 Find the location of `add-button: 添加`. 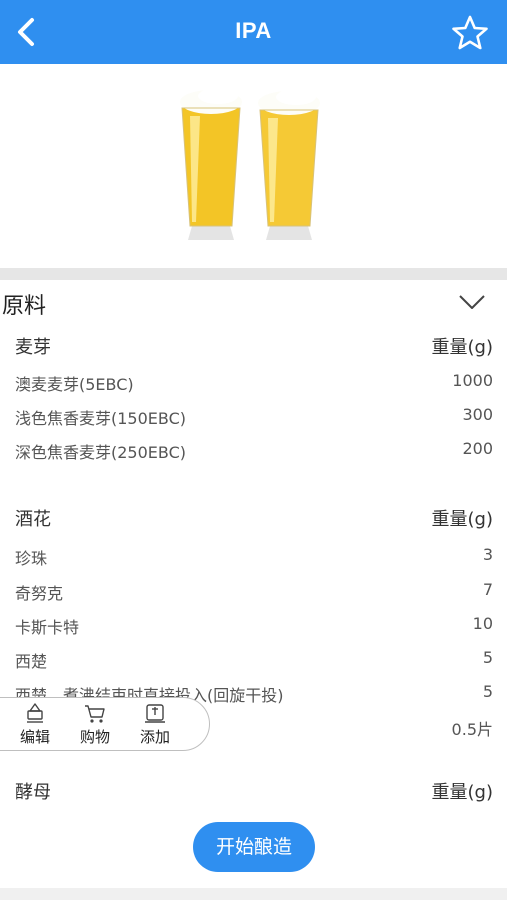

add-button: 添加 is located at coordinates (155, 725).